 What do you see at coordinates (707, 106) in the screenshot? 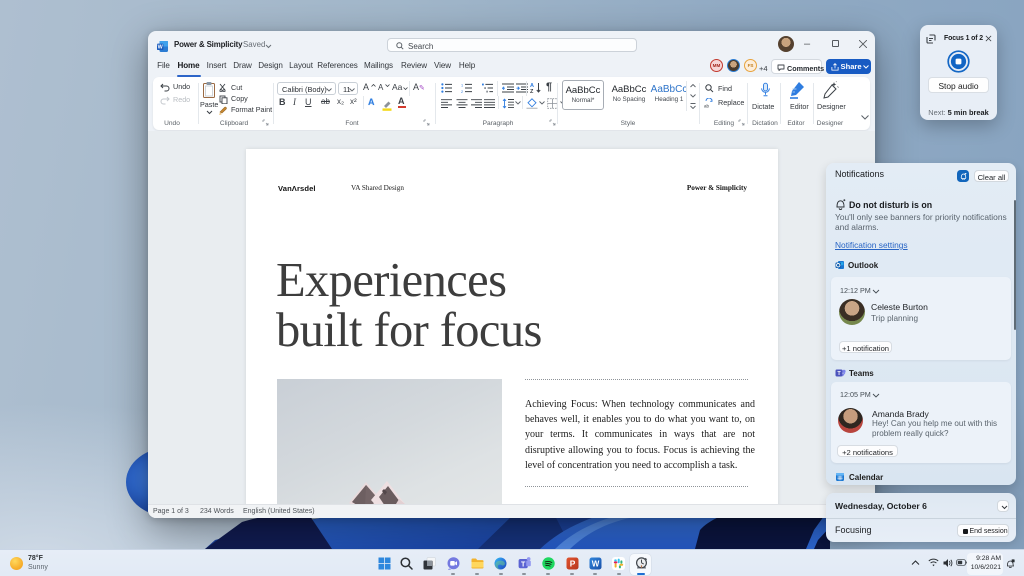
I see `svg-text: ab` at bounding box center [707, 106].